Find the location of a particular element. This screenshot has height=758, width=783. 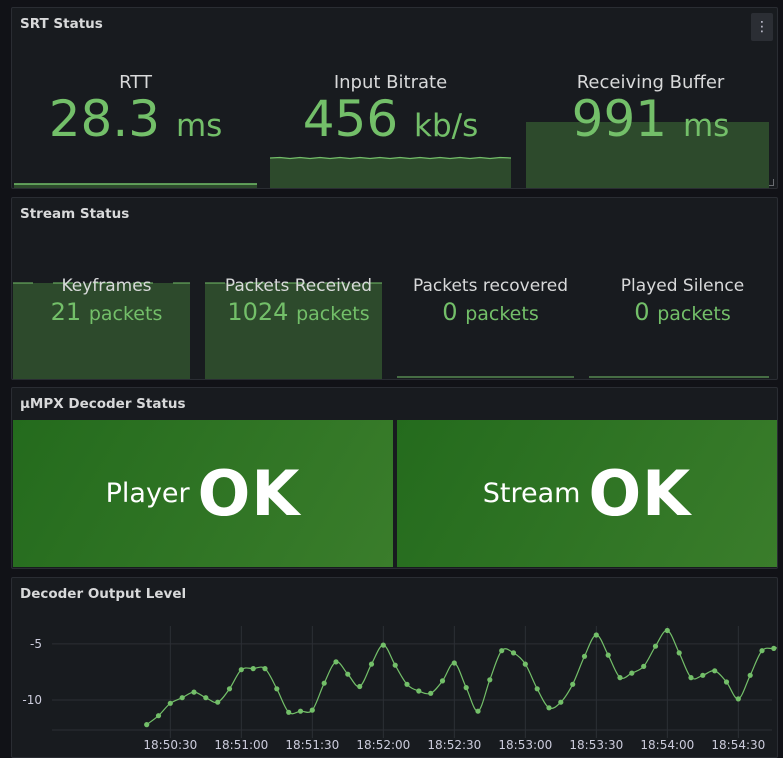

y-axis: -5 -10 is located at coordinates (32, 672).